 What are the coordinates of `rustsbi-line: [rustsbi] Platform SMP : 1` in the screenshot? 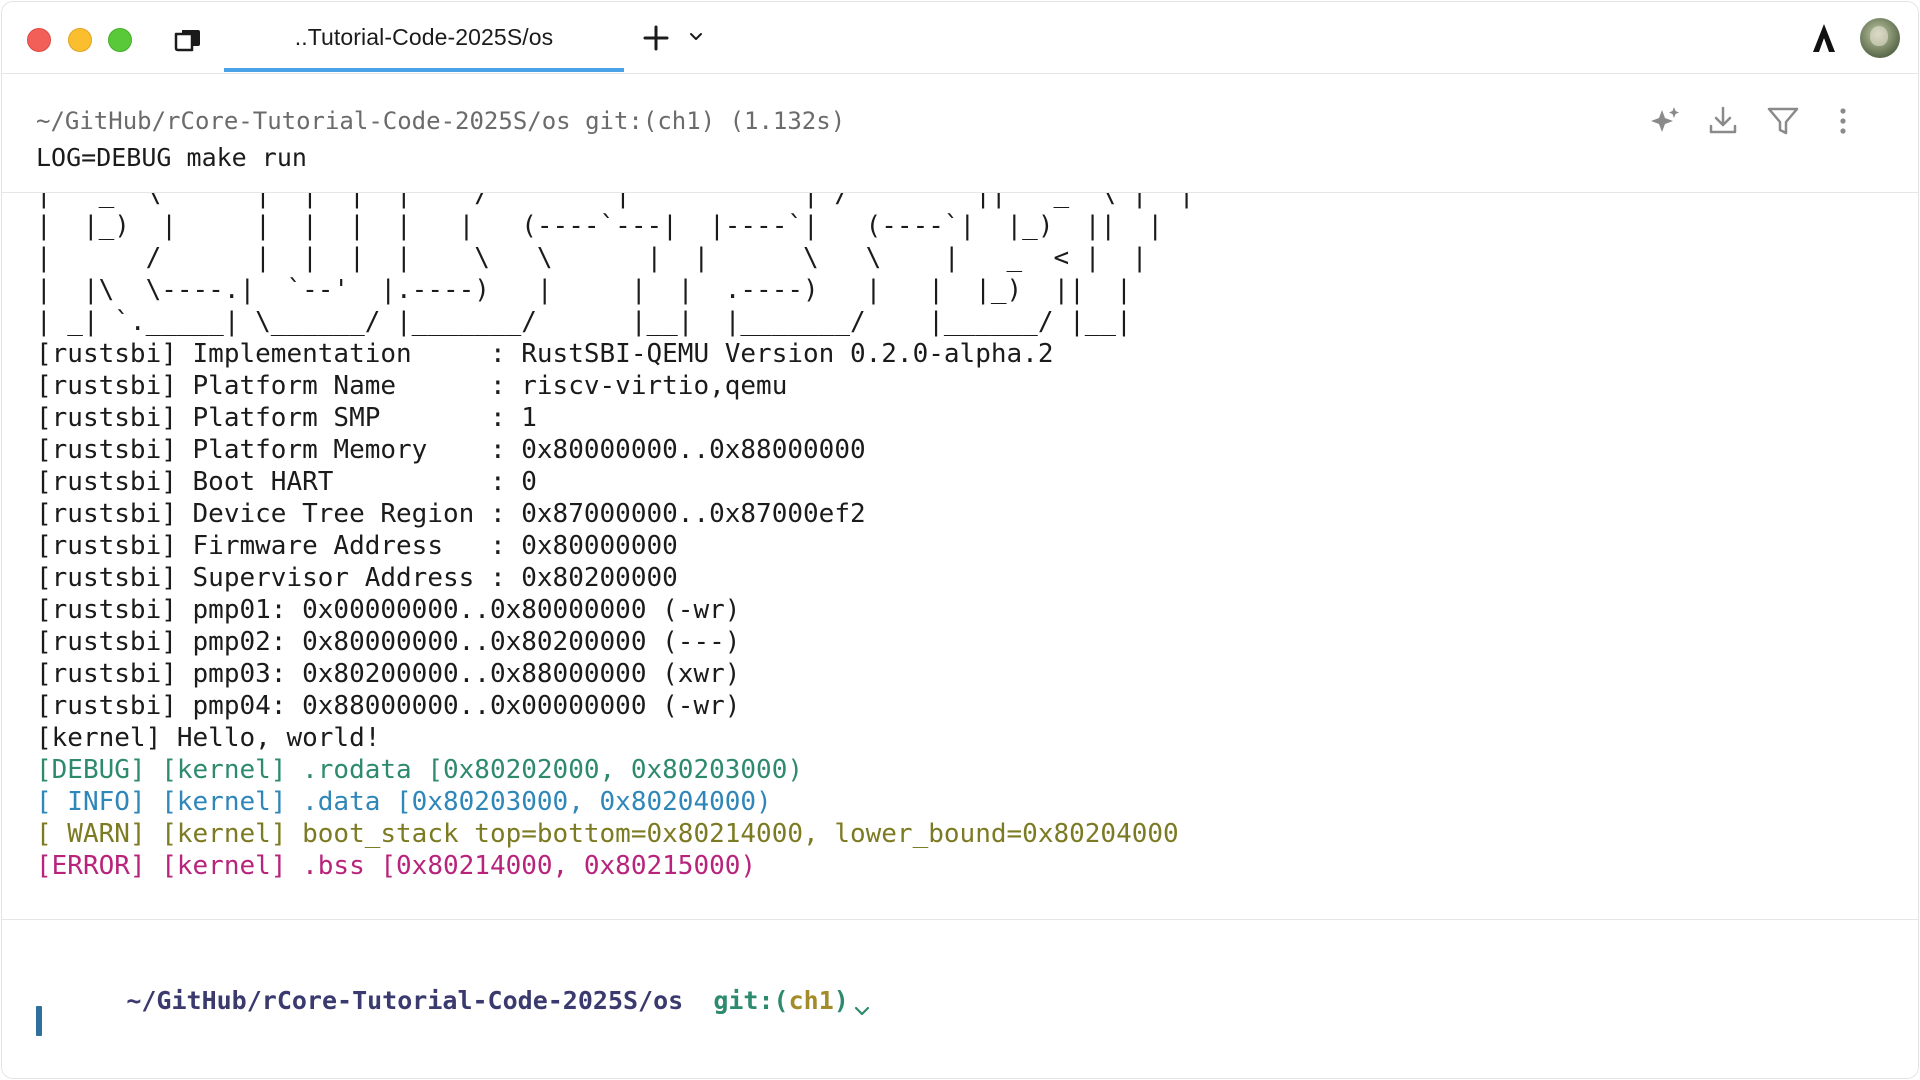 It's located at (286, 418).